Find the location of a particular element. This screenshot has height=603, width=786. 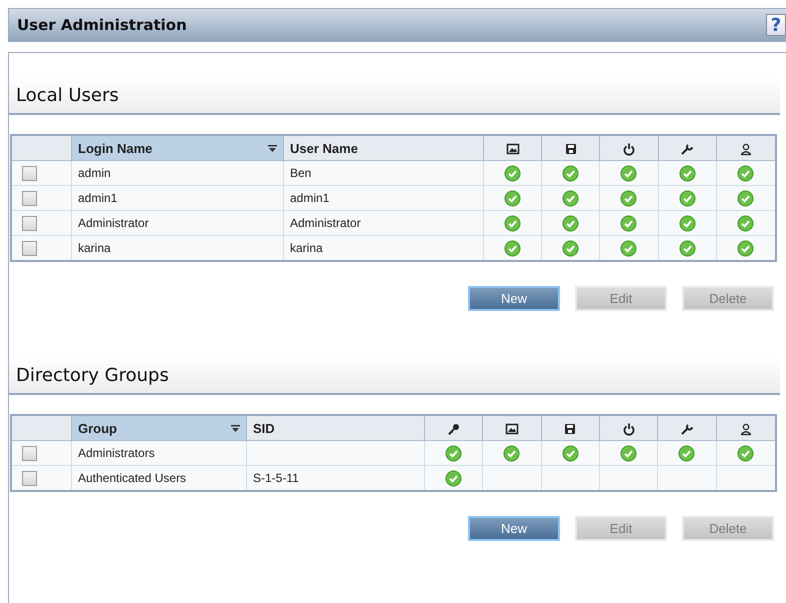

table-cell: Ben is located at coordinates (384, 173).